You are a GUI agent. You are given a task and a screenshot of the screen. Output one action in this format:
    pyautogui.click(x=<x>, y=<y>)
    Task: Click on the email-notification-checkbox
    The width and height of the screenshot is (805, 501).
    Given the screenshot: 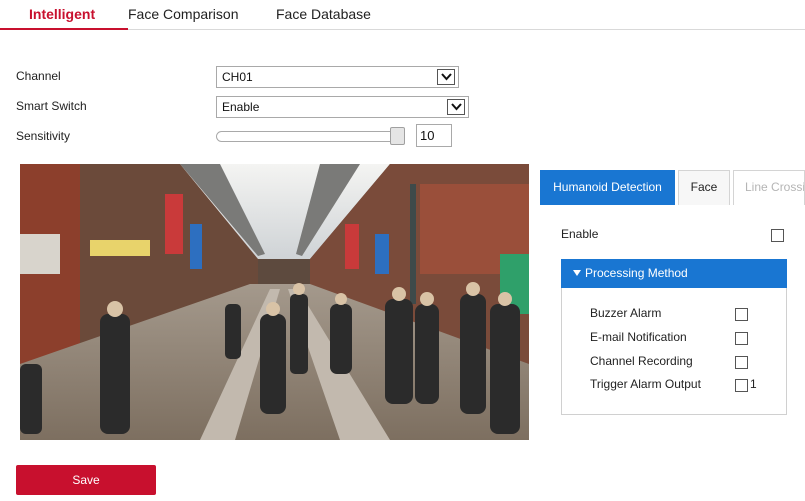 What is the action you would take?
    pyautogui.click(x=741, y=338)
    